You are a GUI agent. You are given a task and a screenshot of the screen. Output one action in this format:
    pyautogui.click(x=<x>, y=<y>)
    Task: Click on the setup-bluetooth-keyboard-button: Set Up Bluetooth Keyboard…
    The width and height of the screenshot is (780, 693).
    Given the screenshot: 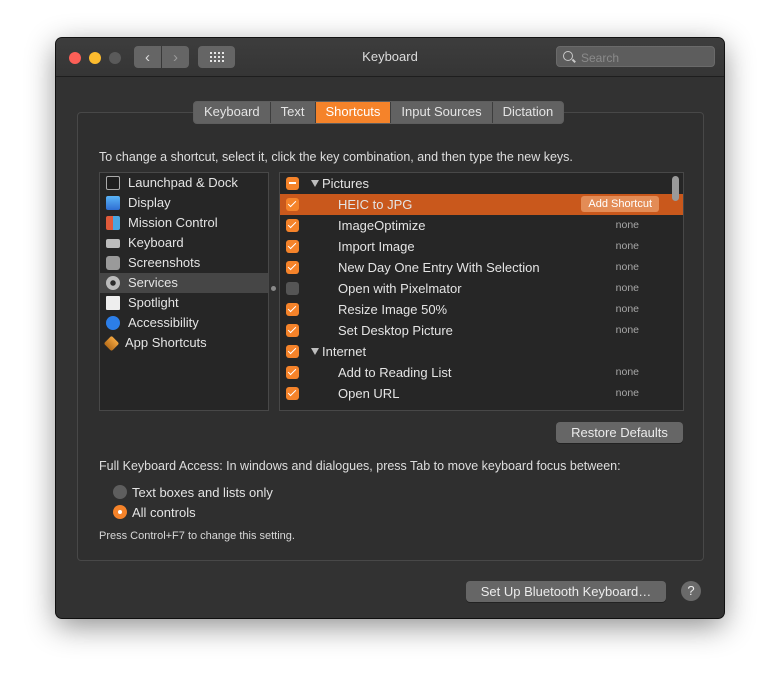 What is the action you would take?
    pyautogui.click(x=566, y=591)
    